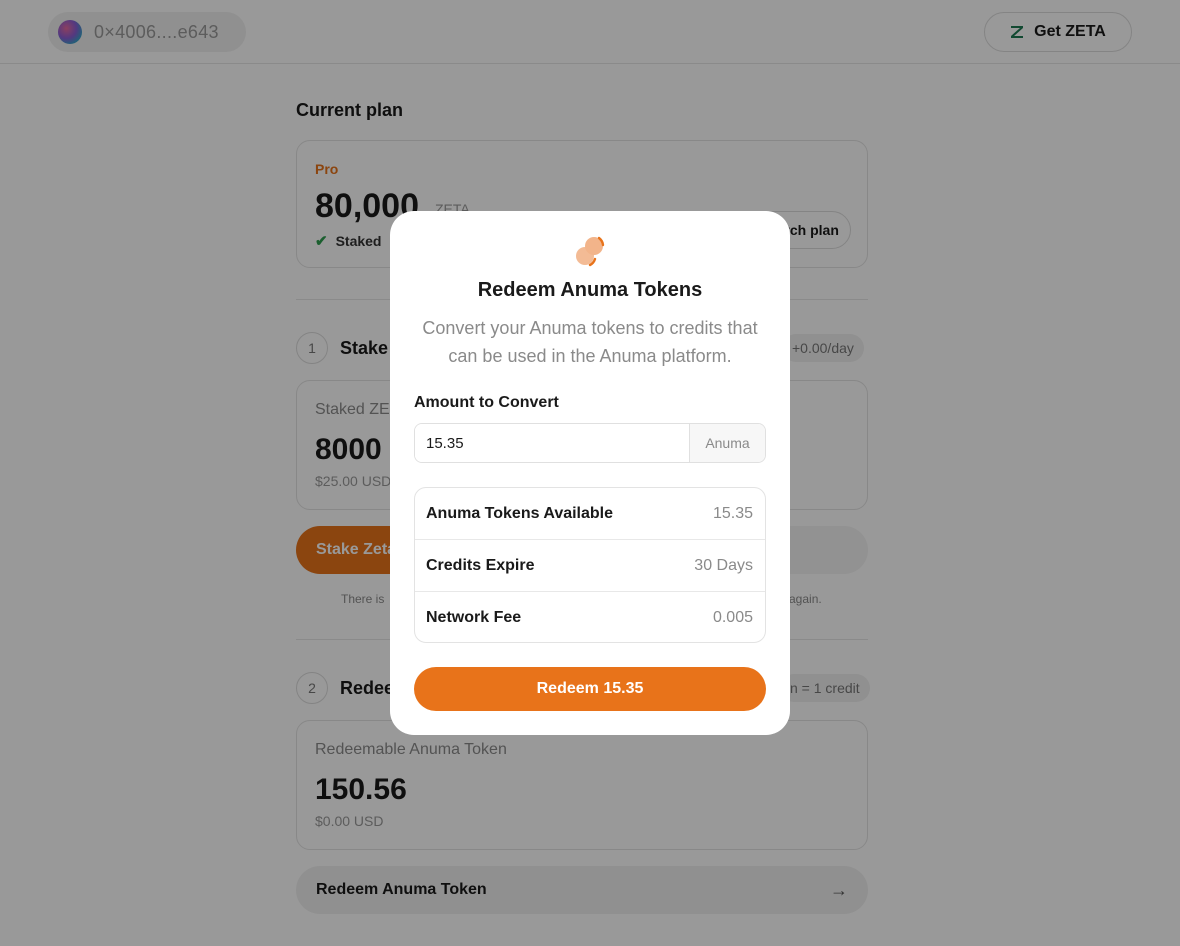 The image size is (1180, 946). I want to click on modal-title: Redeem Anuma Tokens, so click(590, 290).